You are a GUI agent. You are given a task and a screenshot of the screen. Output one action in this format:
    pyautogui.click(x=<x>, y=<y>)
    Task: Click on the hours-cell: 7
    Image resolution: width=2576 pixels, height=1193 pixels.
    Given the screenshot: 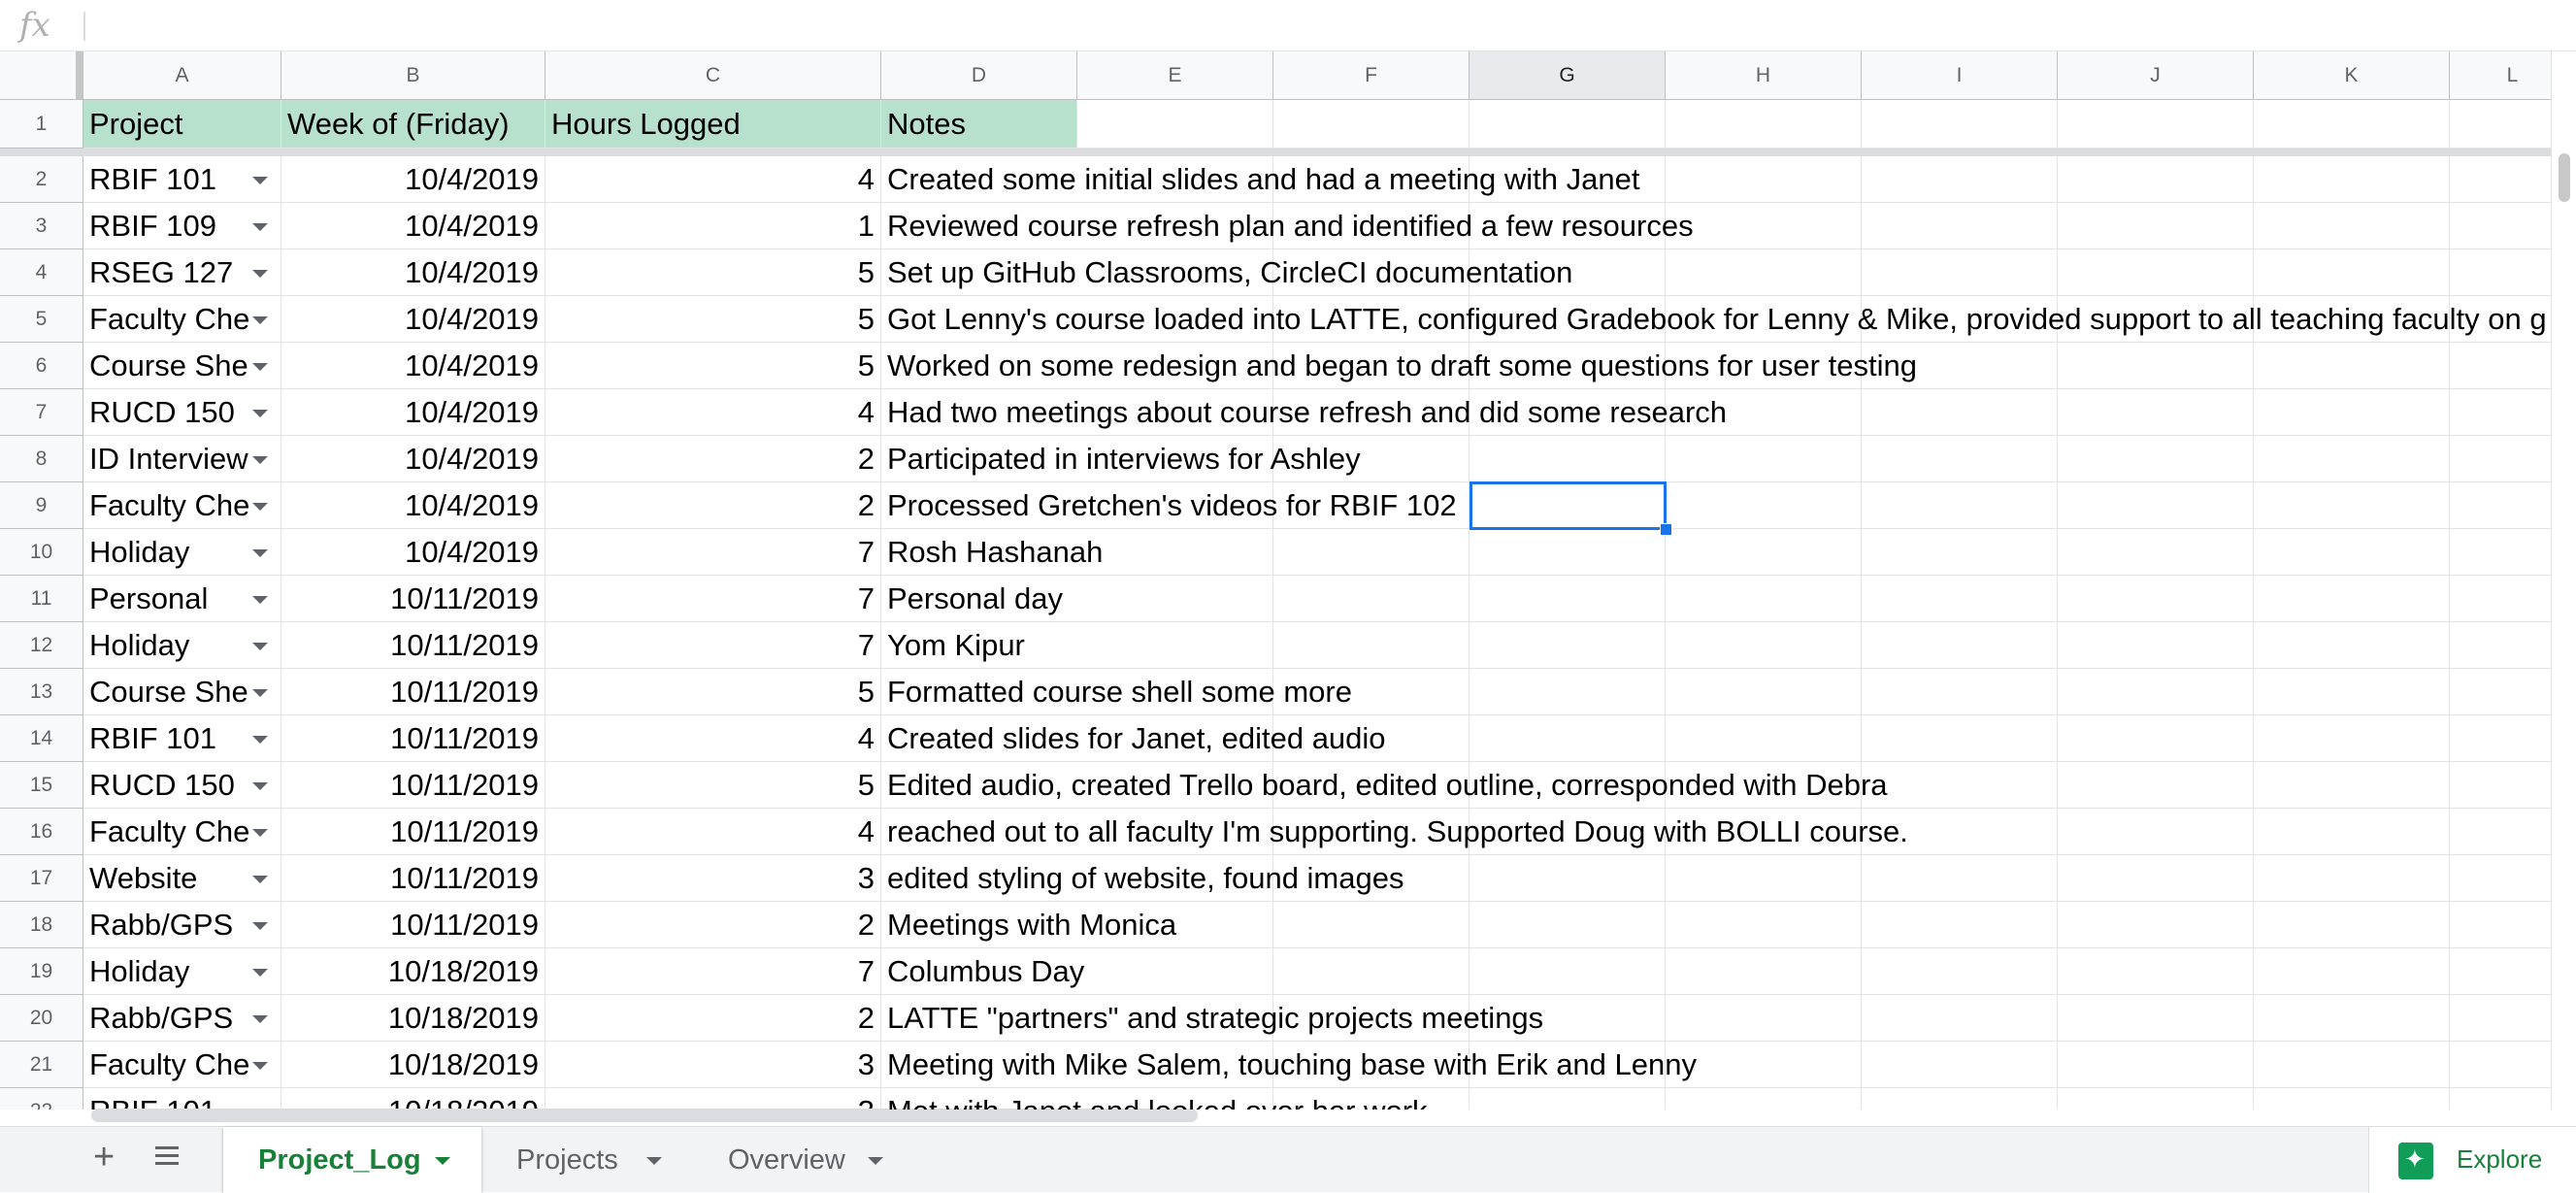 What is the action you would take?
    pyautogui.click(x=713, y=552)
    